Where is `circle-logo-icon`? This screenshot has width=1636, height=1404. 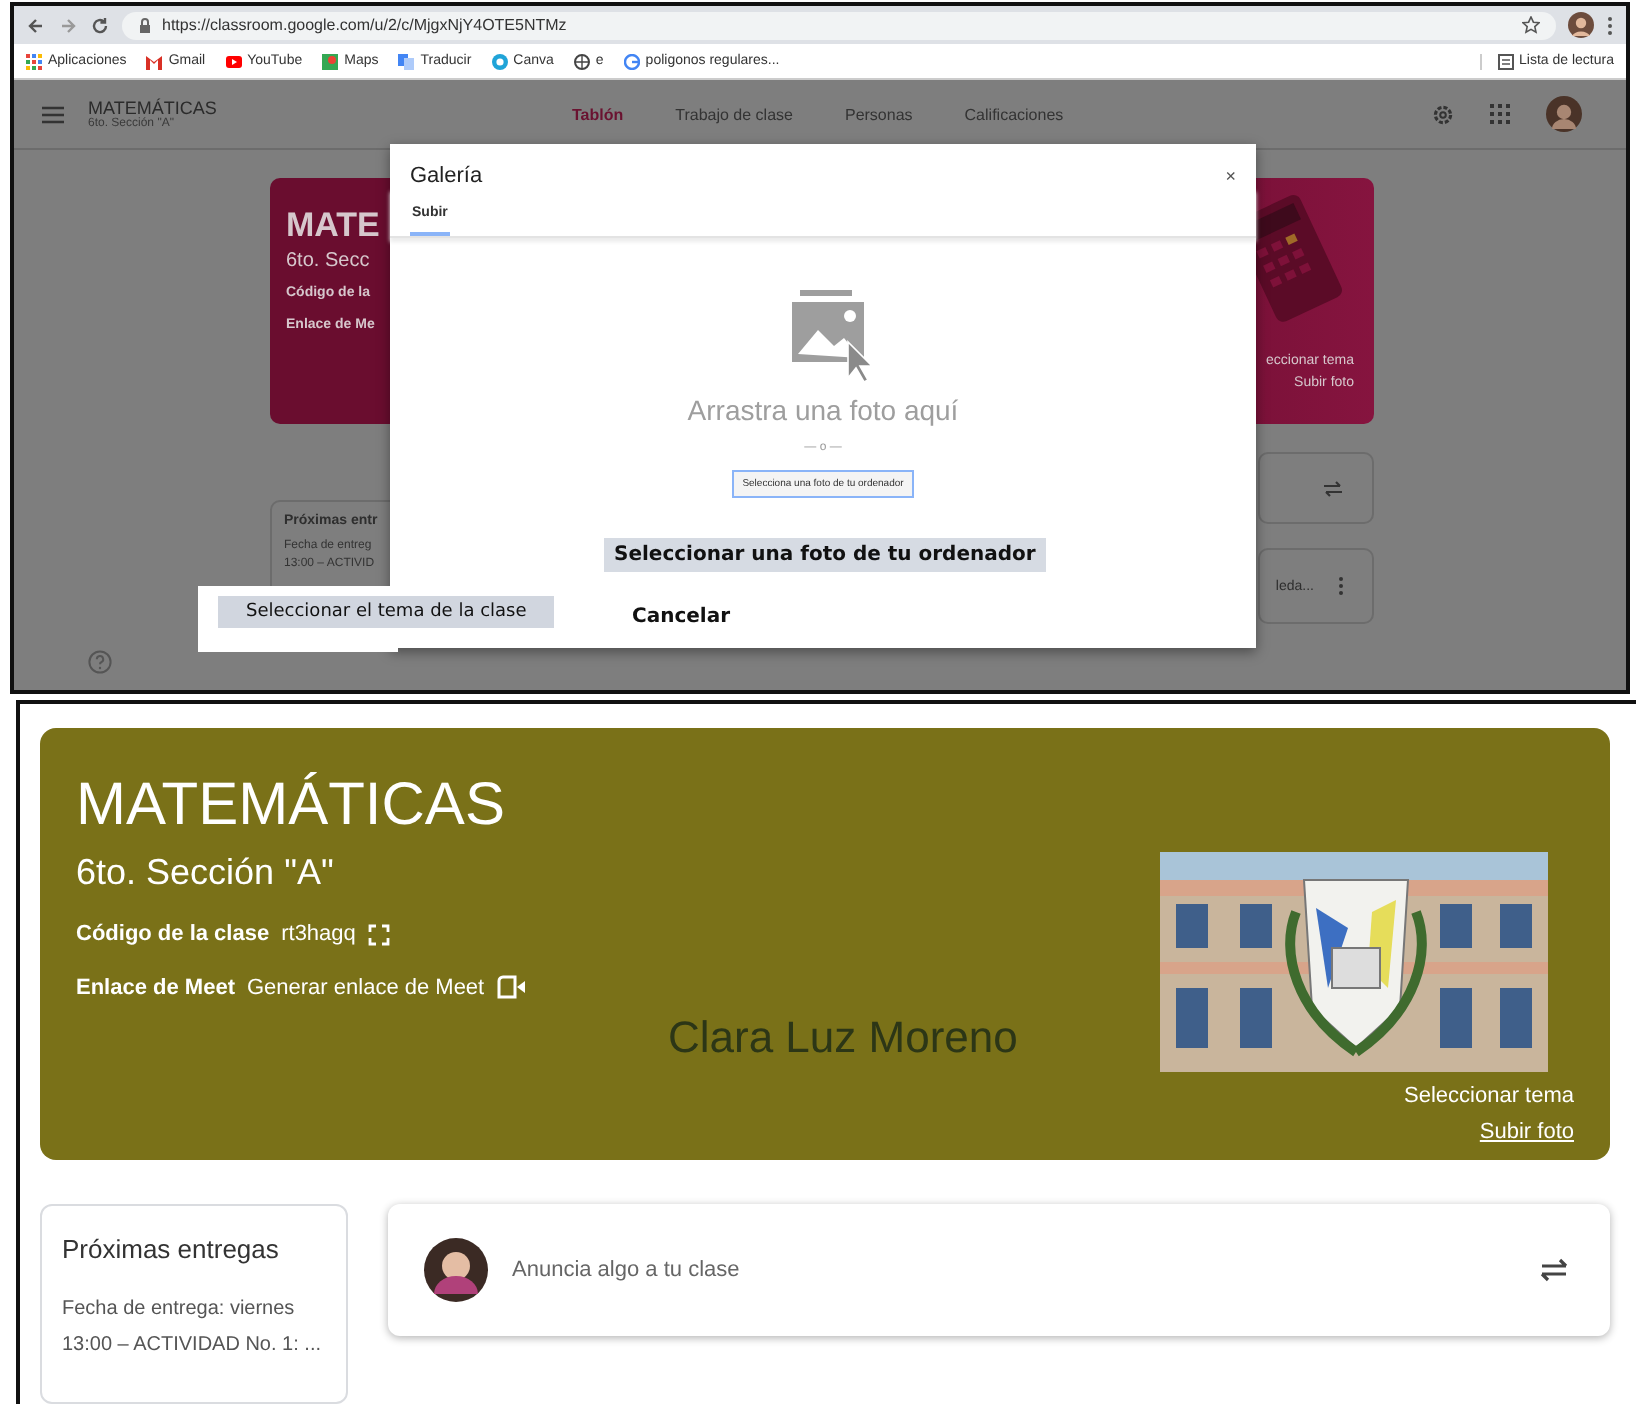 circle-logo-icon is located at coordinates (499, 61).